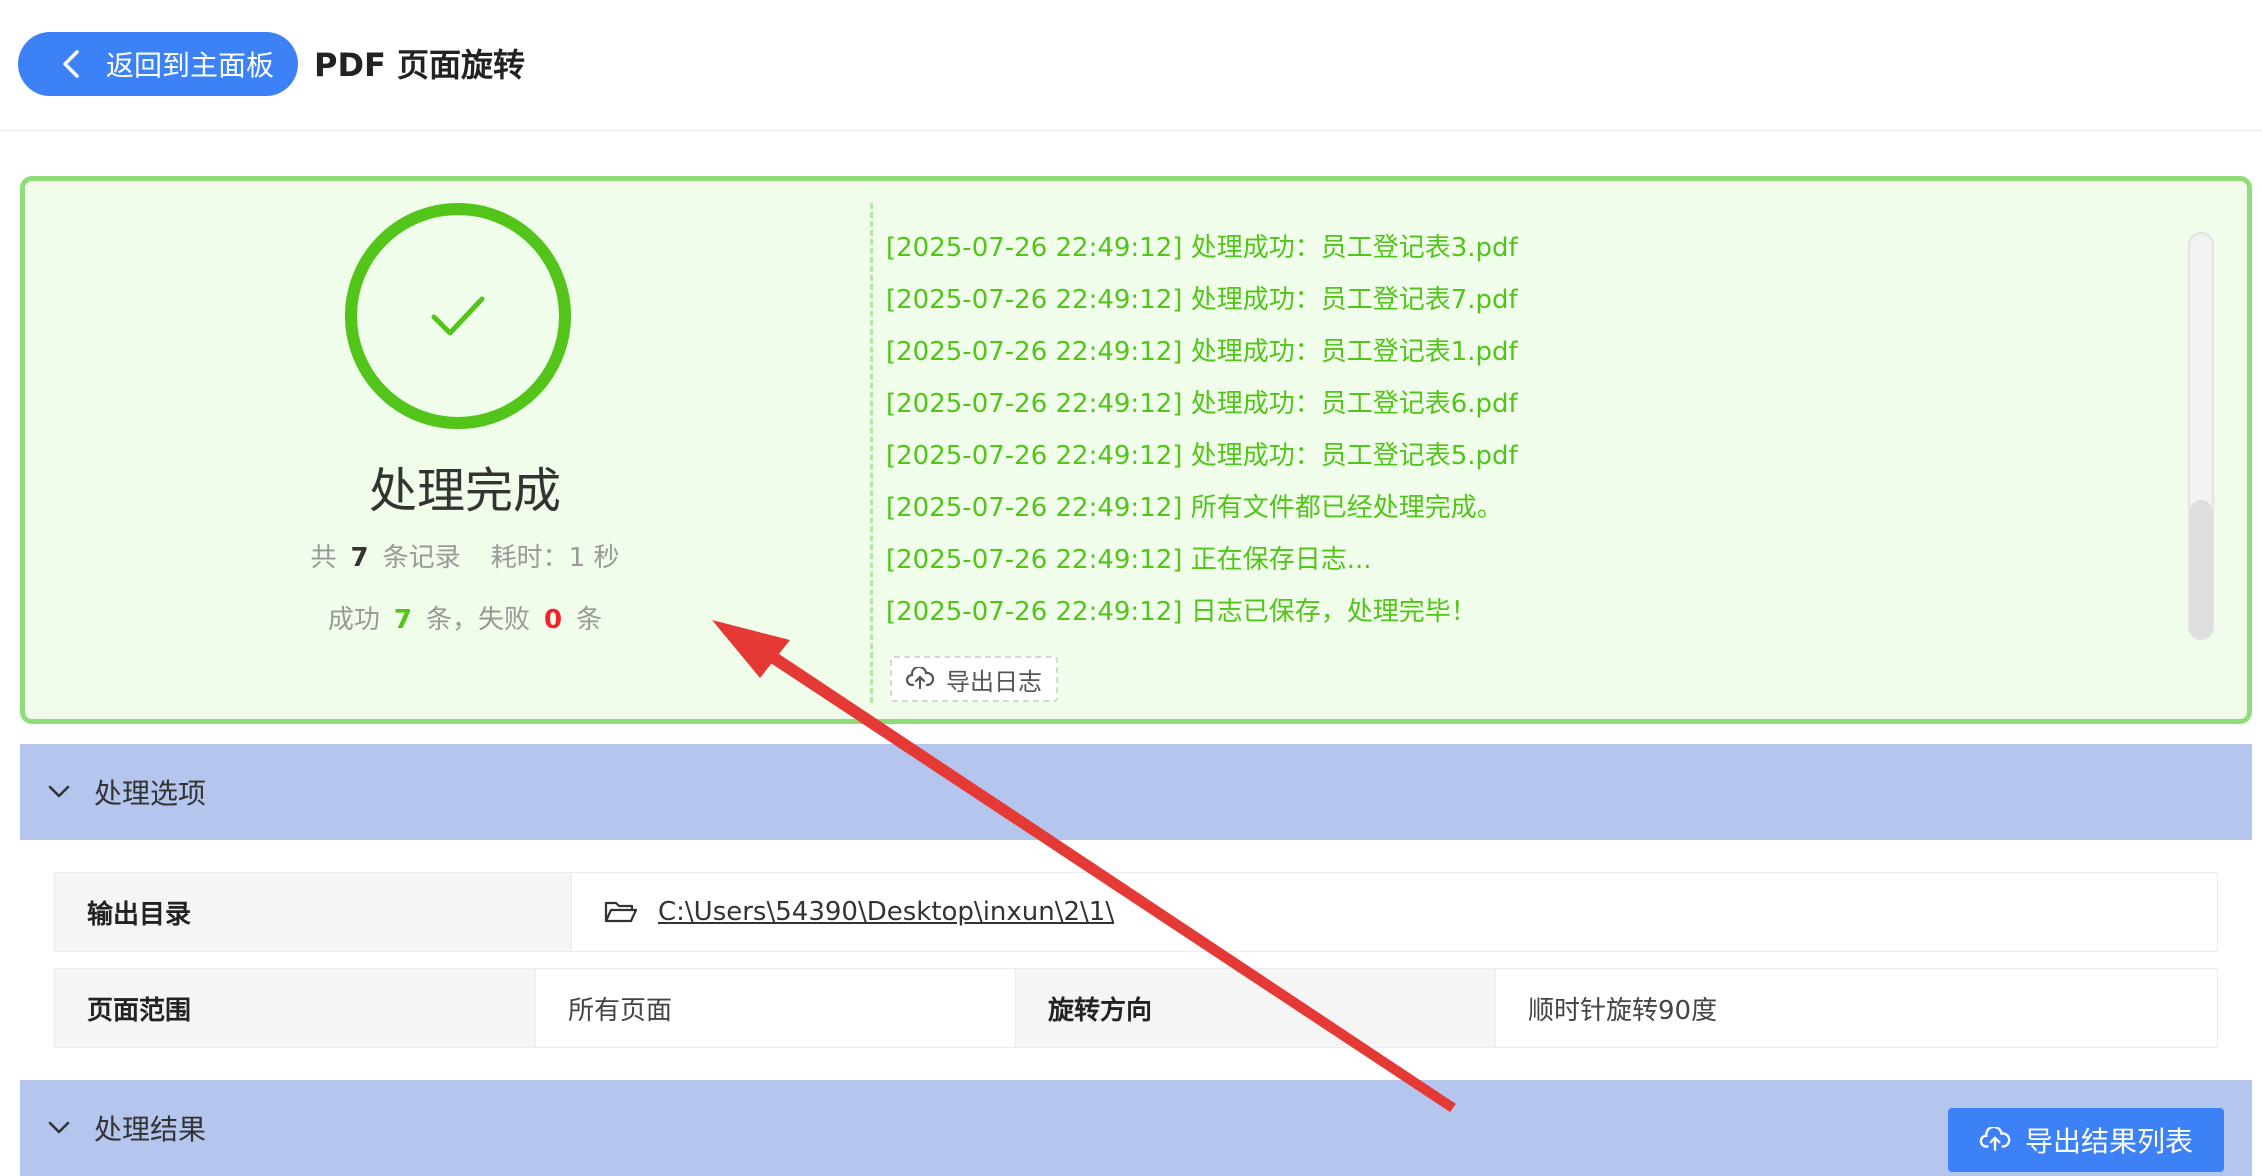 This screenshot has height=1176, width=2262. Describe the element at coordinates (589, 620) in the screenshot. I see `fail-suffix: 条` at that location.